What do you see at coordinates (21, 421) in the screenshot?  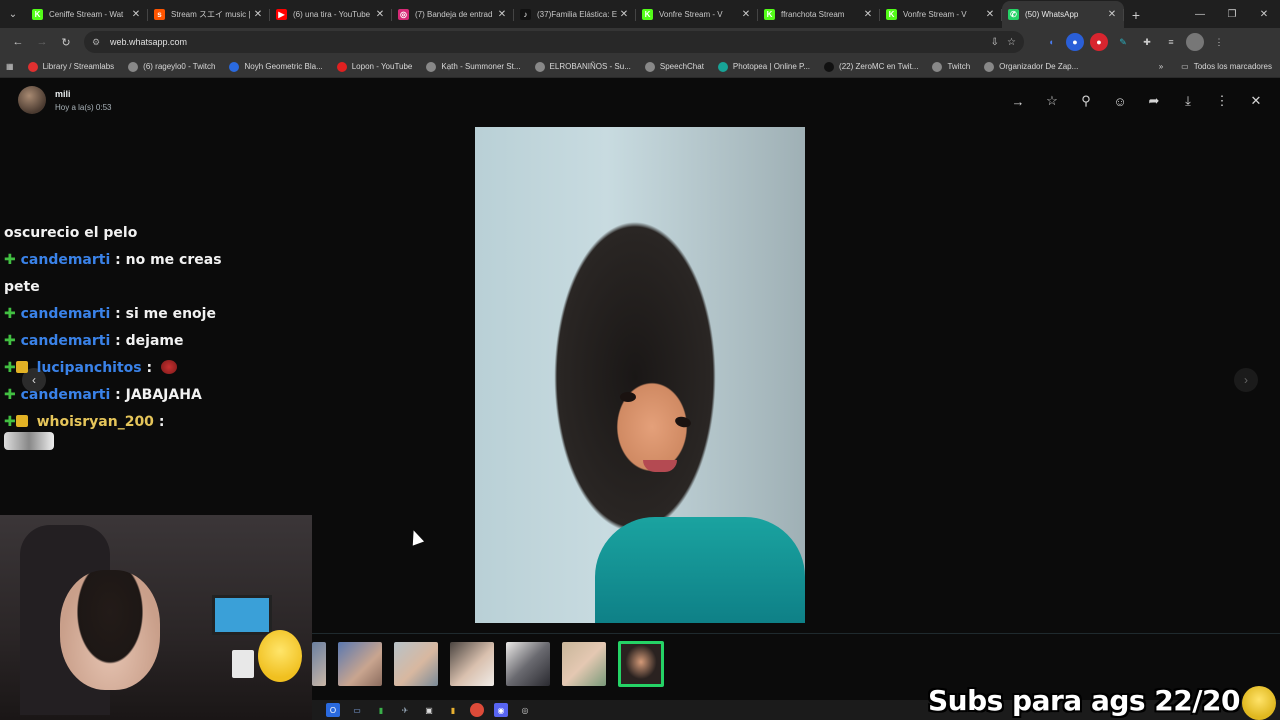 I see `crown-badge-icon` at bounding box center [21, 421].